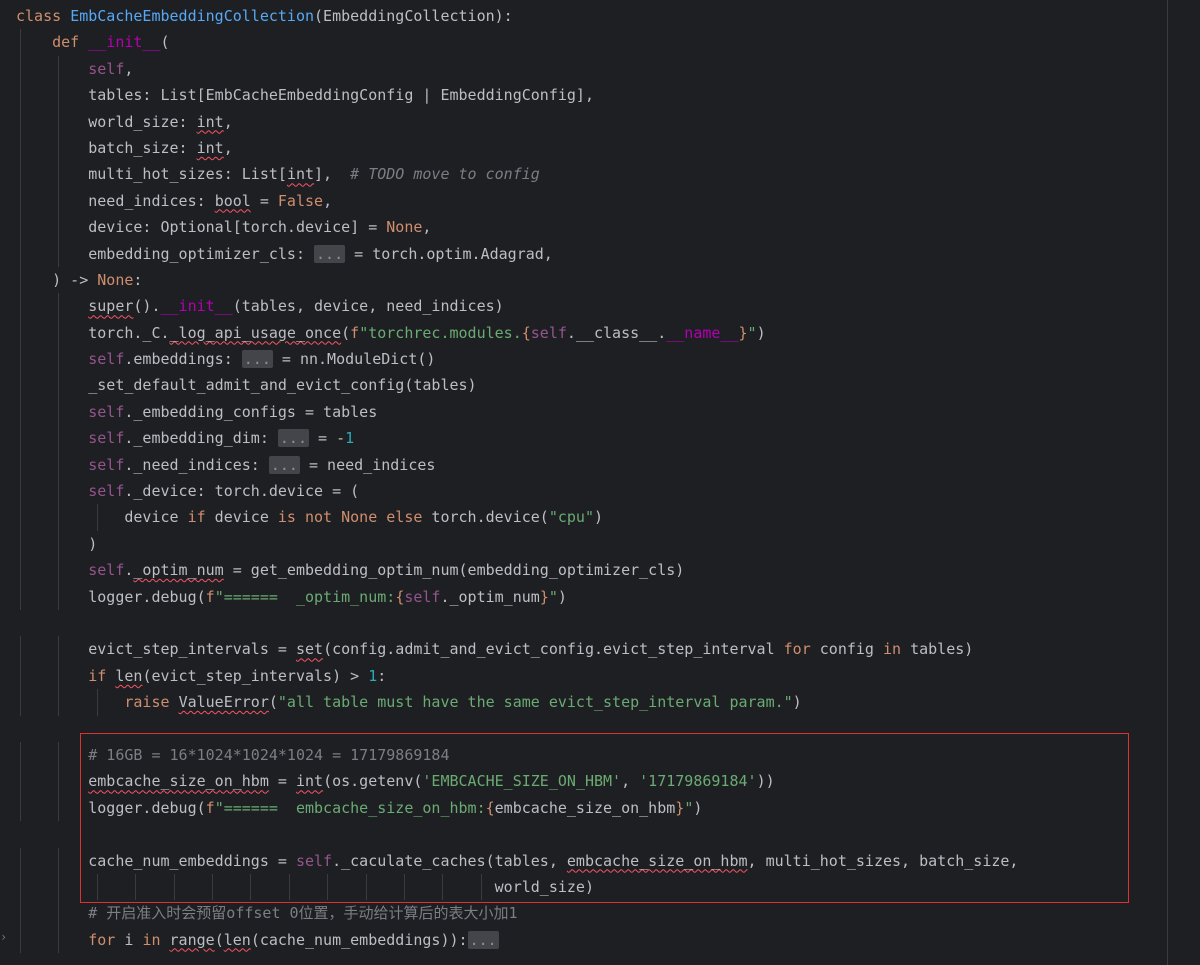 This screenshot has height=965, width=1200. Describe the element at coordinates (224, 491) in the screenshot. I see `code-line-text: self._device: torch.device = (` at that location.